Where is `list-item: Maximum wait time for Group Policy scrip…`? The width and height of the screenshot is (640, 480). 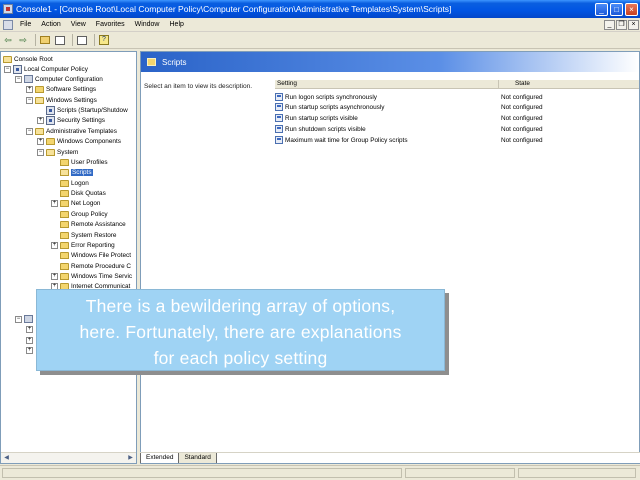
list-item: Maximum wait time for Group Policy scrip… is located at coordinates (457, 140).